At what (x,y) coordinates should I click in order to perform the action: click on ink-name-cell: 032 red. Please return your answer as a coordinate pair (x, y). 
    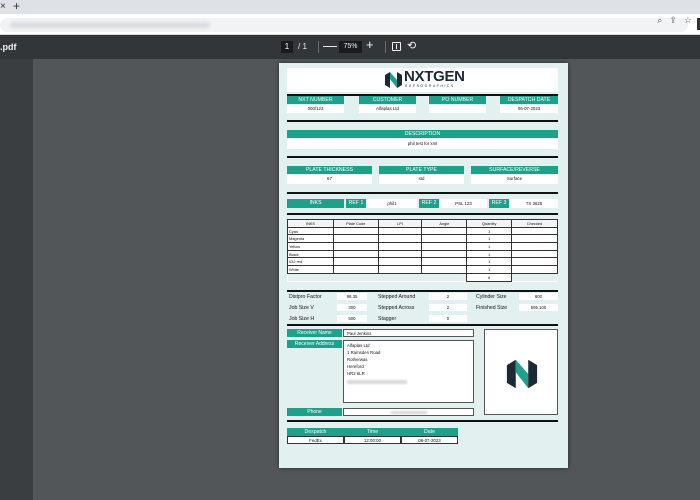
    Looking at the image, I should click on (310, 262).